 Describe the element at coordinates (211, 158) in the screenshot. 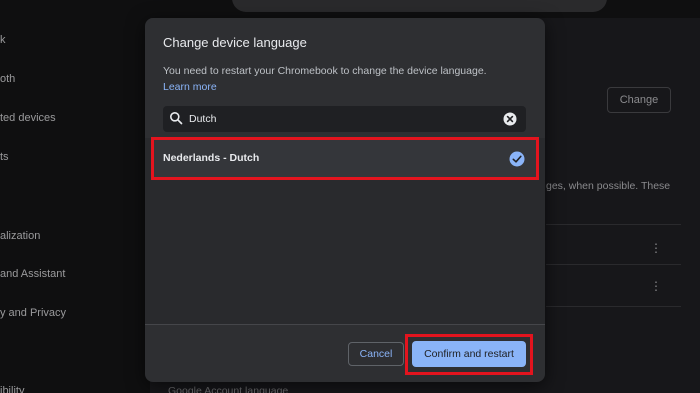

I see `language-option-label: Nederlands - Dutch` at that location.